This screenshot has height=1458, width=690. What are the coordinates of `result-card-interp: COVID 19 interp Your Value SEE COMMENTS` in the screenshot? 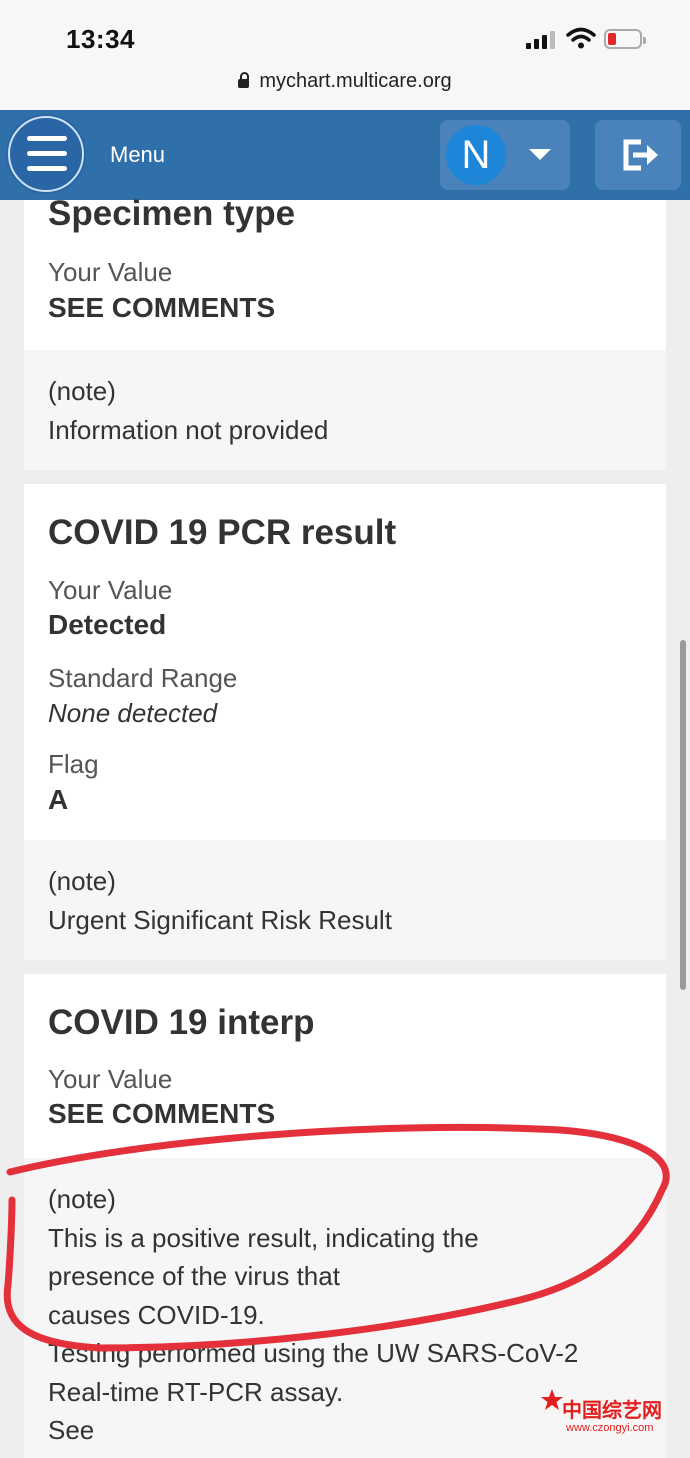 It's located at (345, 1066).